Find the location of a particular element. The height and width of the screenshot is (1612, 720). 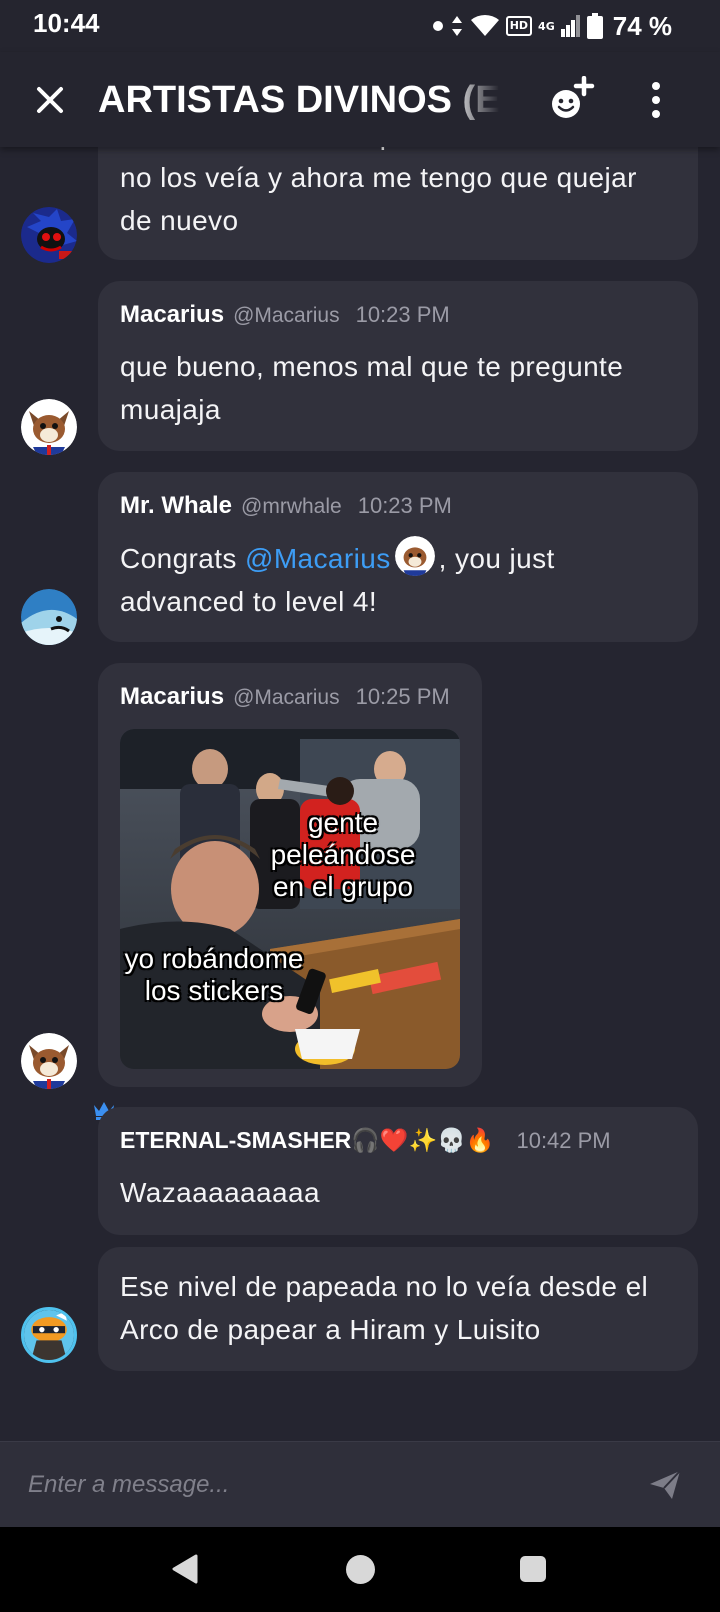

message-input is located at coordinates (323, 1485).